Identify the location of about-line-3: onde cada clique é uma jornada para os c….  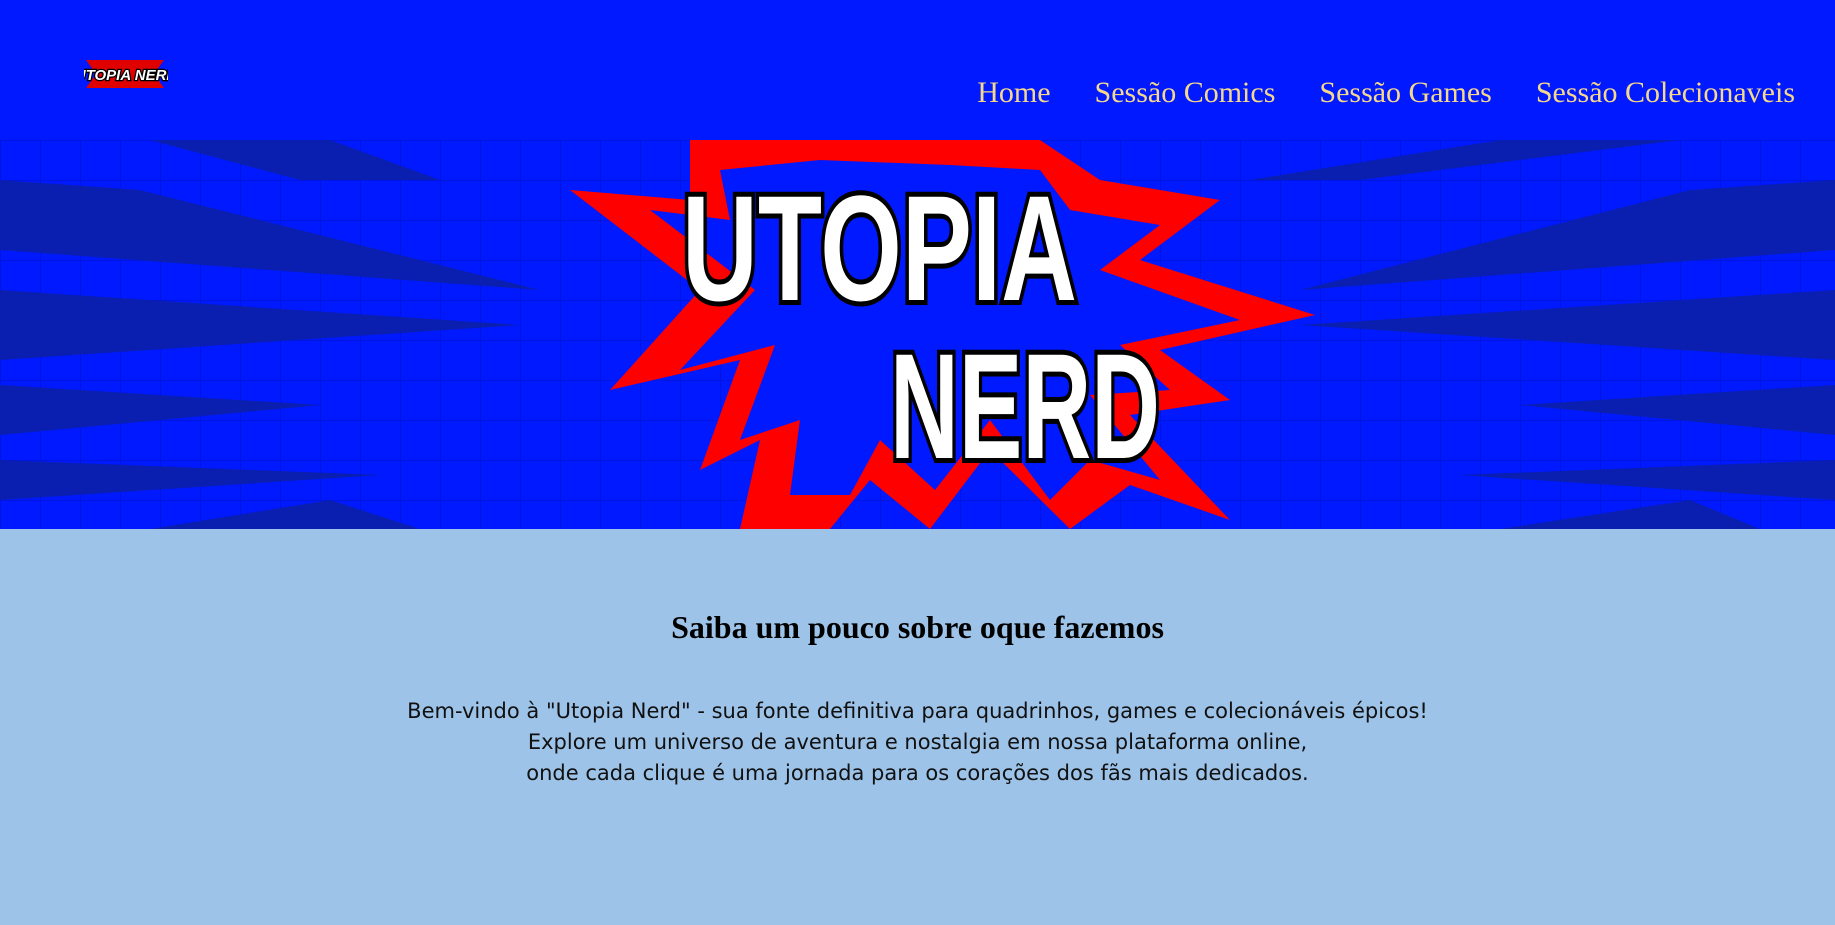
(917, 773).